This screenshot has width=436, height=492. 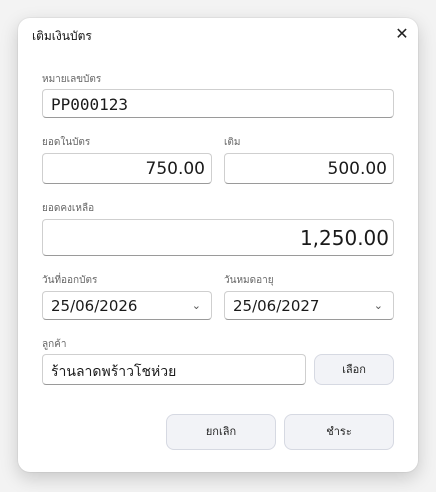 What do you see at coordinates (218, 237) in the screenshot?
I see `remaining-field: 1,250.00` at bounding box center [218, 237].